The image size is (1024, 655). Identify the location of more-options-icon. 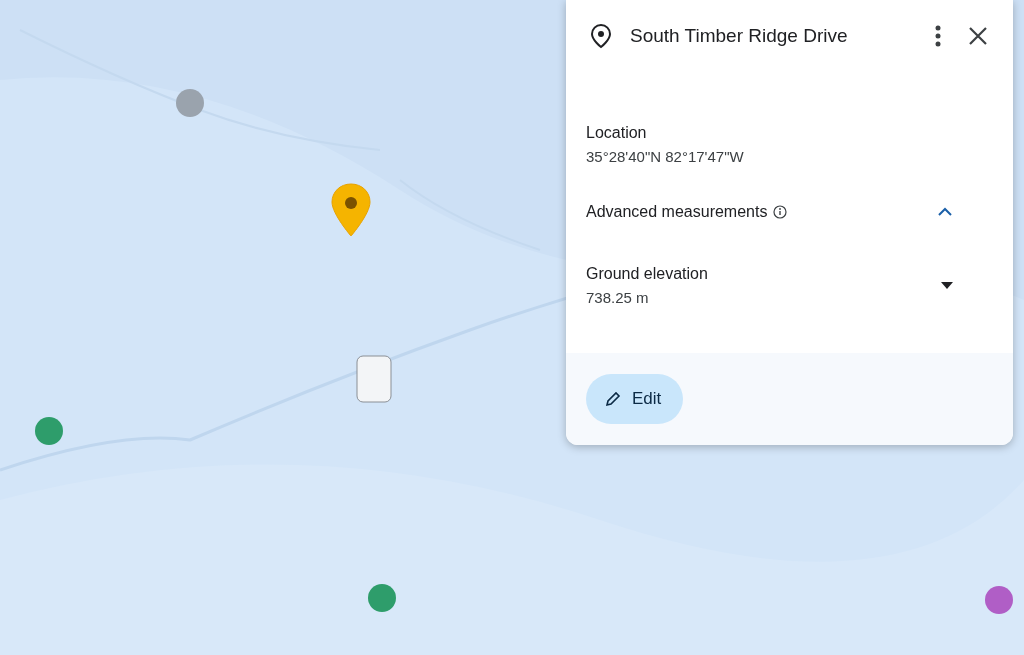
(938, 36).